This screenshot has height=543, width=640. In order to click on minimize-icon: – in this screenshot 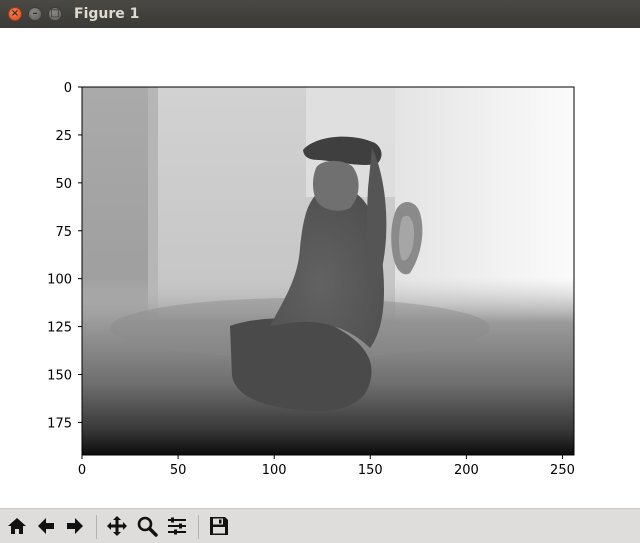, I will do `click(35, 13)`.